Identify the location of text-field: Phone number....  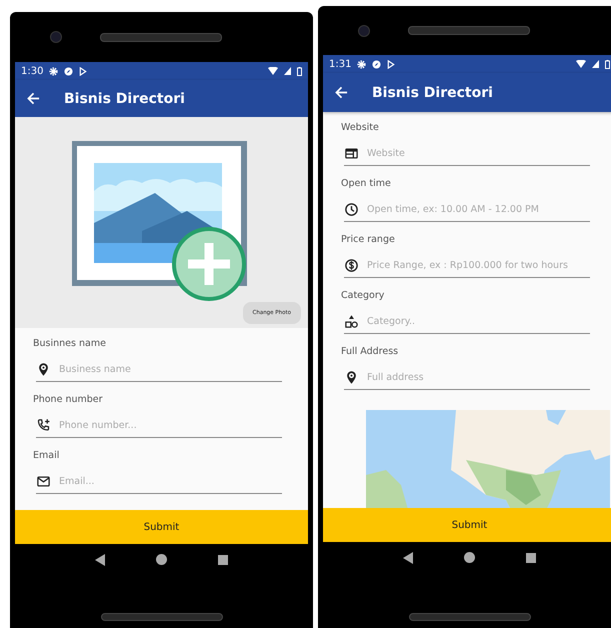
(170, 425).